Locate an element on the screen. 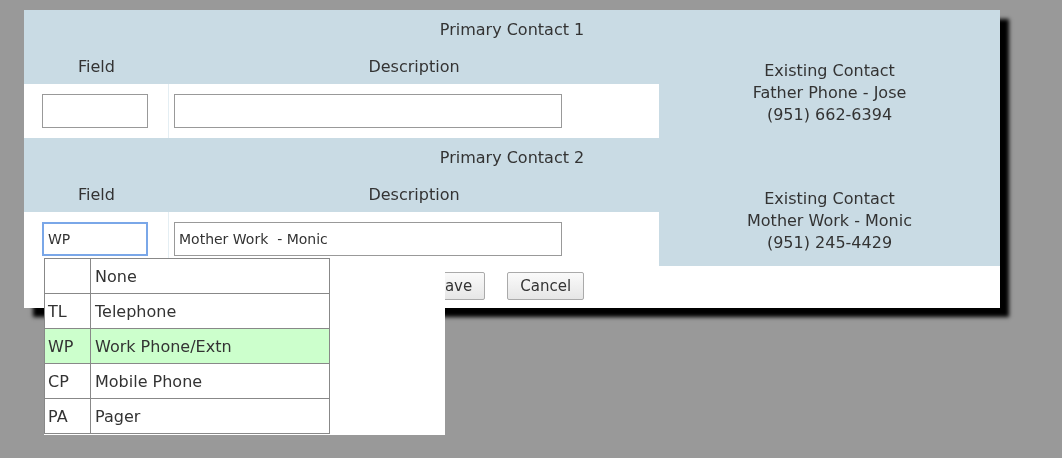 Image resolution: width=1062 pixels, height=458 pixels. option-code: PA is located at coordinates (68, 416).